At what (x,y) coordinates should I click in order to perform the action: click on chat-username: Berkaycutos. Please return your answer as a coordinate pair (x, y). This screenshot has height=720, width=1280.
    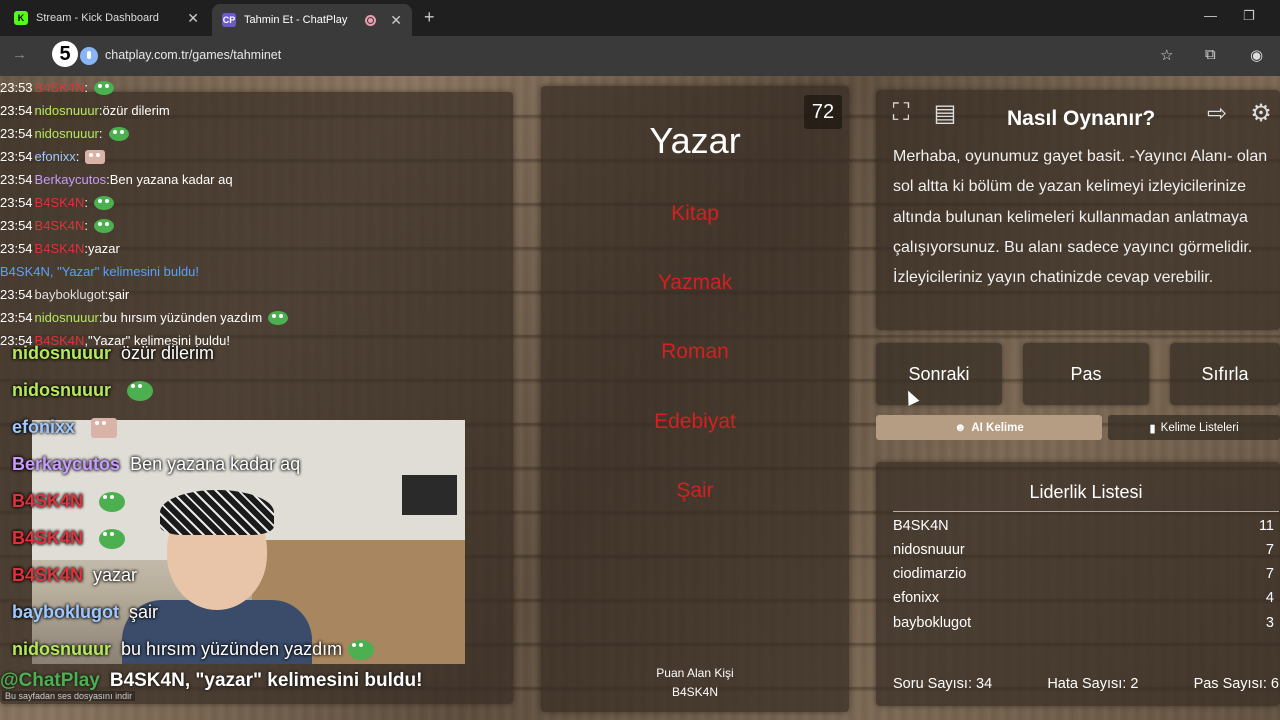
    Looking at the image, I should click on (71, 179).